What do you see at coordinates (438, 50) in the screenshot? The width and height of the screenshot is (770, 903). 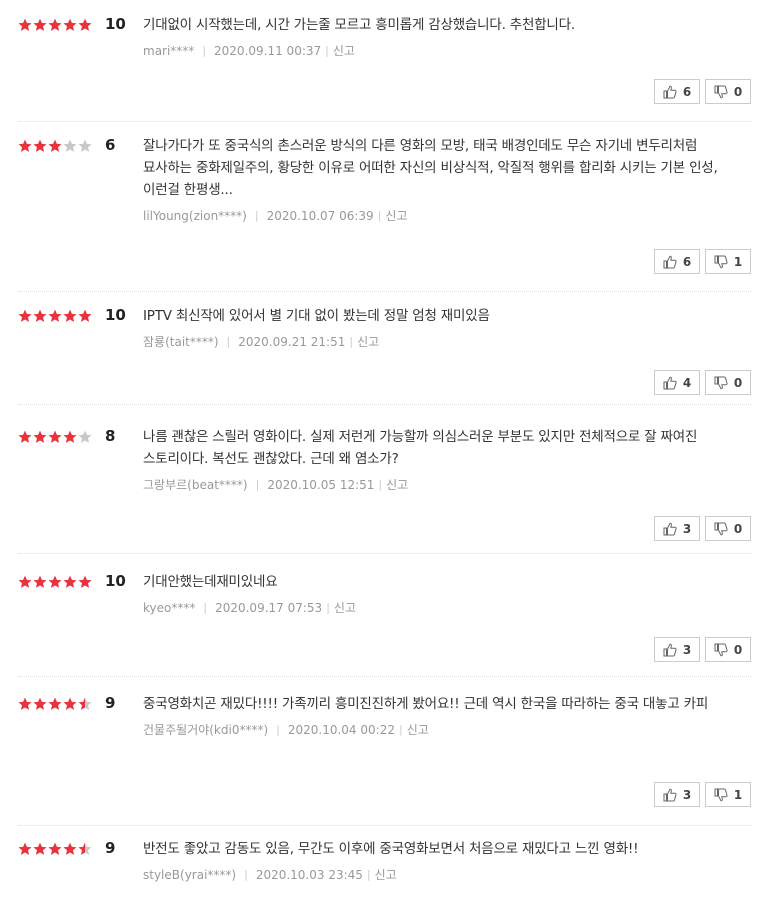 I see `review-meta: mari**** | 2020.09.11 00:37 | 신고` at bounding box center [438, 50].